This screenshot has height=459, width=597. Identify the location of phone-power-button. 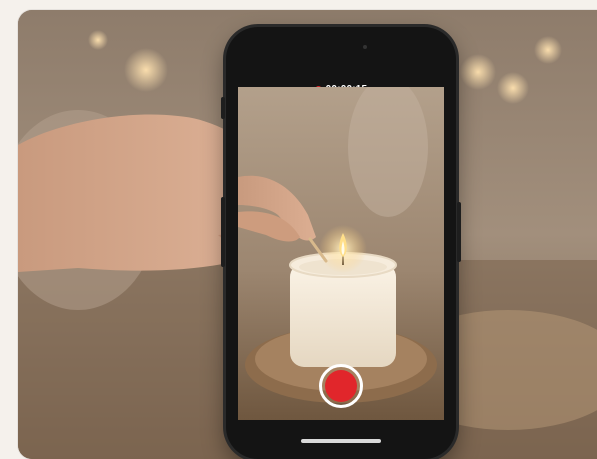
(459, 232).